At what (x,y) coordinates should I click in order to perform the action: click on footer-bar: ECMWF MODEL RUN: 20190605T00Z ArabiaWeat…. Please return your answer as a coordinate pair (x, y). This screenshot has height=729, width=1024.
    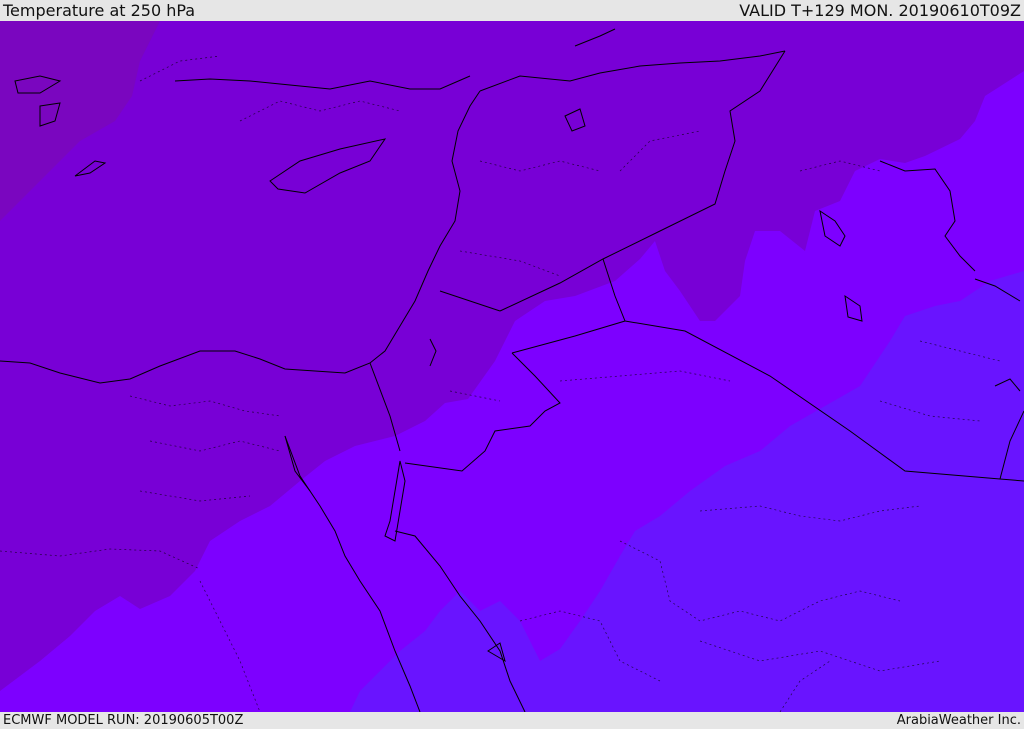
    Looking at the image, I should click on (512, 720).